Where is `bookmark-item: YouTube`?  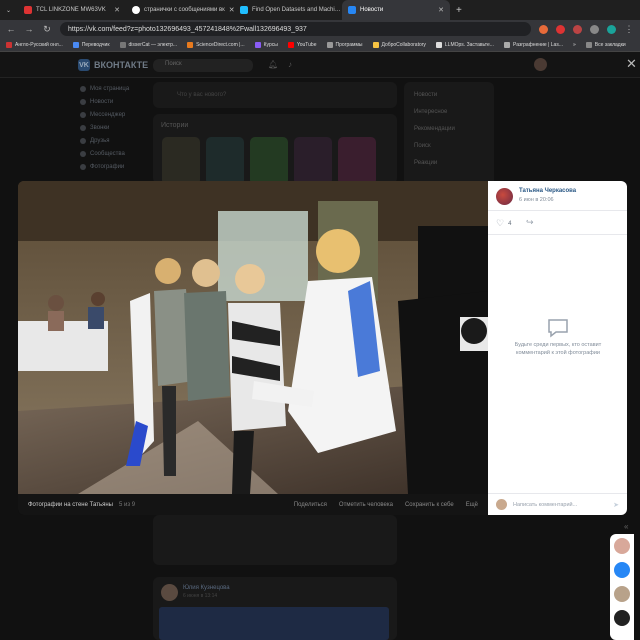 bookmark-item: YouTube is located at coordinates (302, 44).